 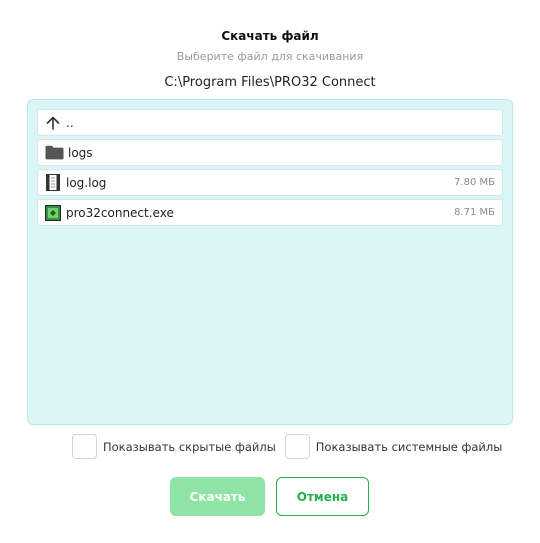 I want to click on page-subtitle: Выберите файл для скачивания, so click(x=270, y=56).